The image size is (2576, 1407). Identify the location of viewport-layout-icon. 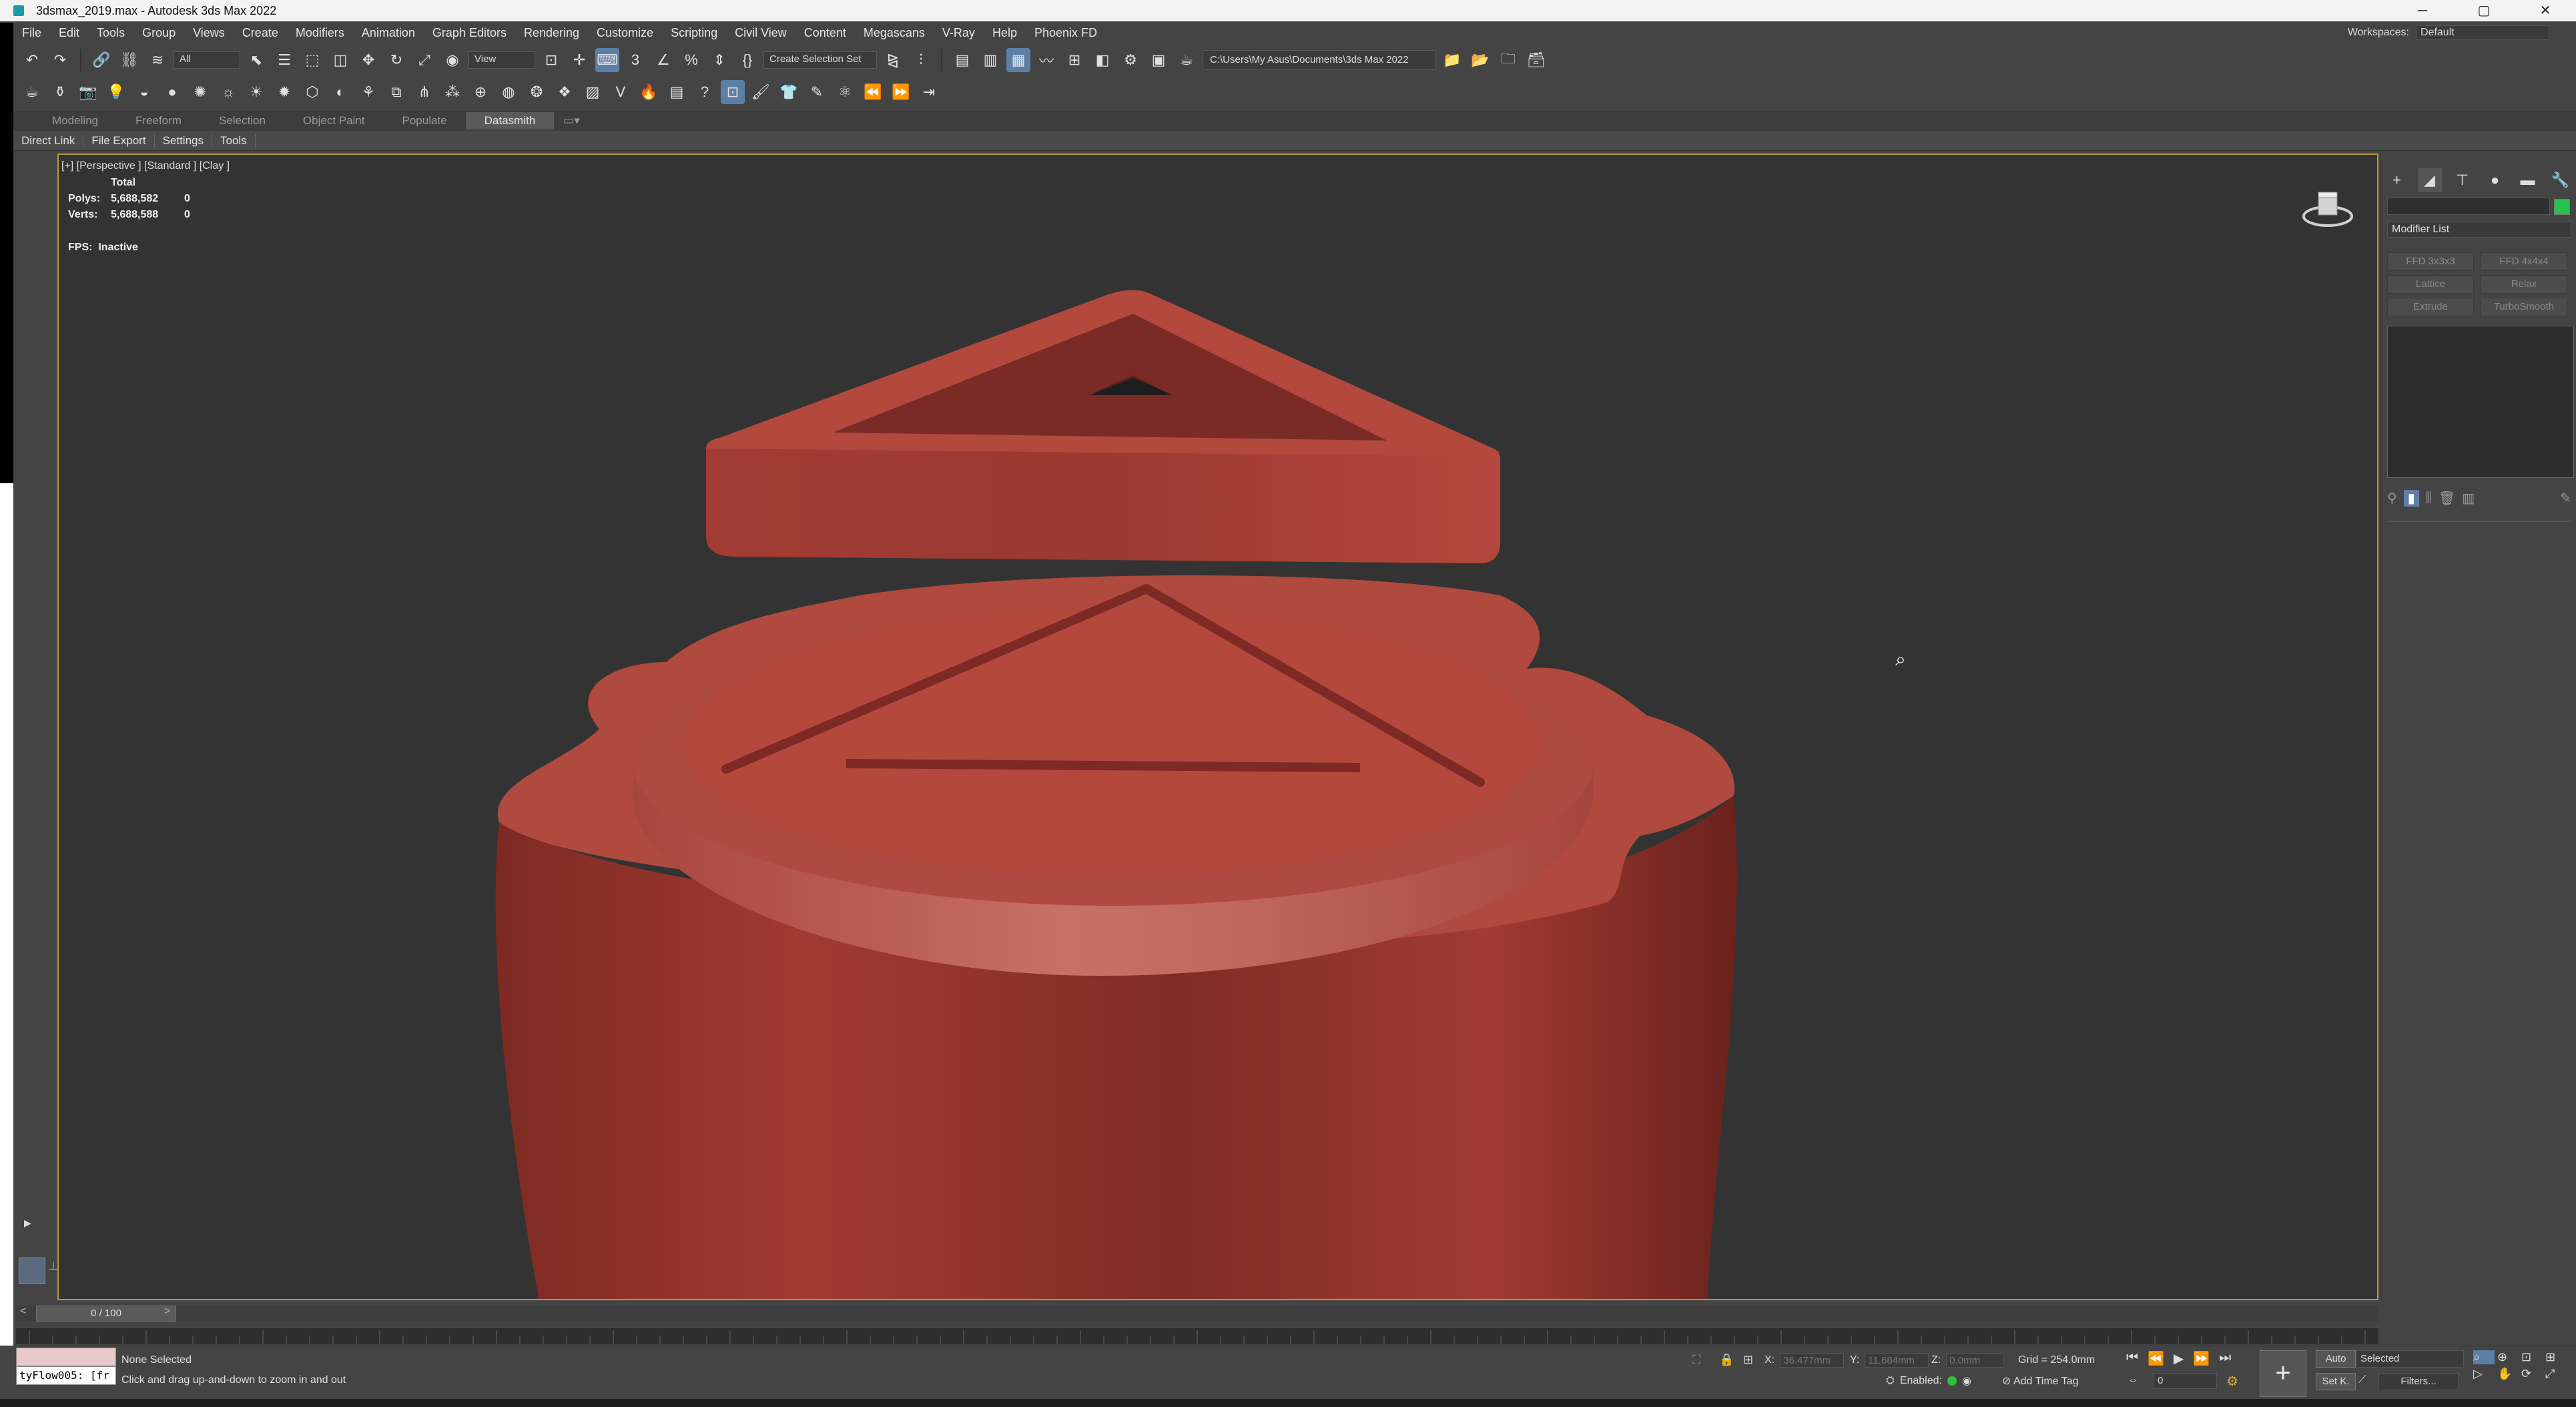
(32, 1270).